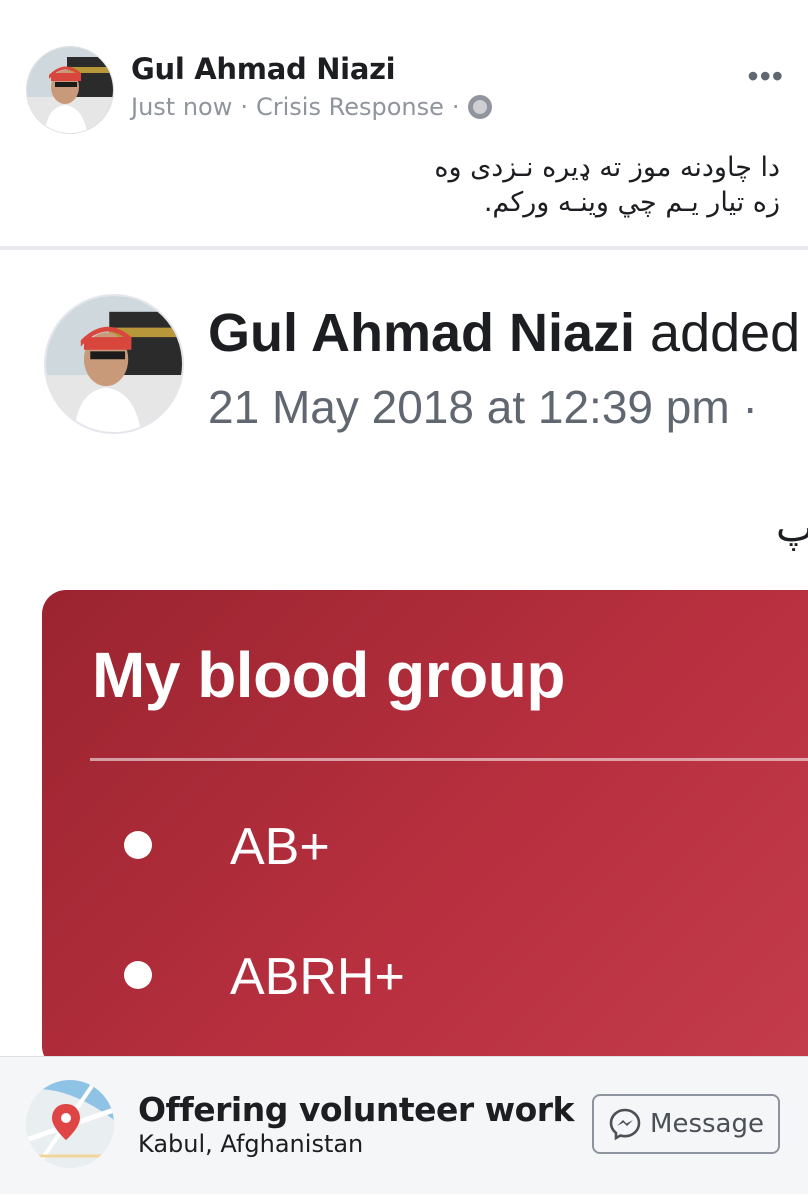 This screenshot has height=1200, width=808. I want to click on globe-icon, so click(479, 107).